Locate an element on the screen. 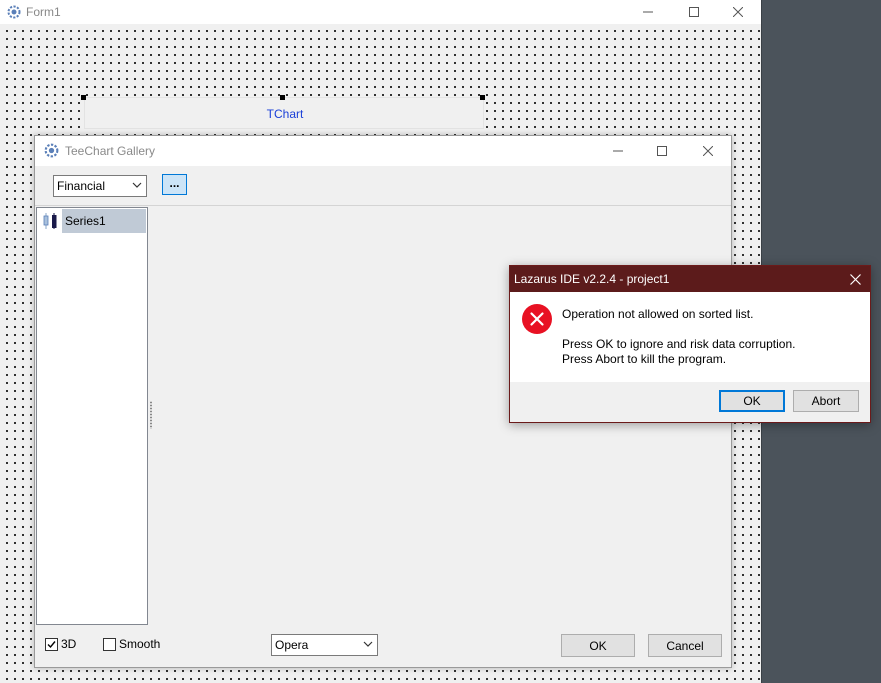 This screenshot has width=881, height=683. series-label: Series1 is located at coordinates (104, 221).